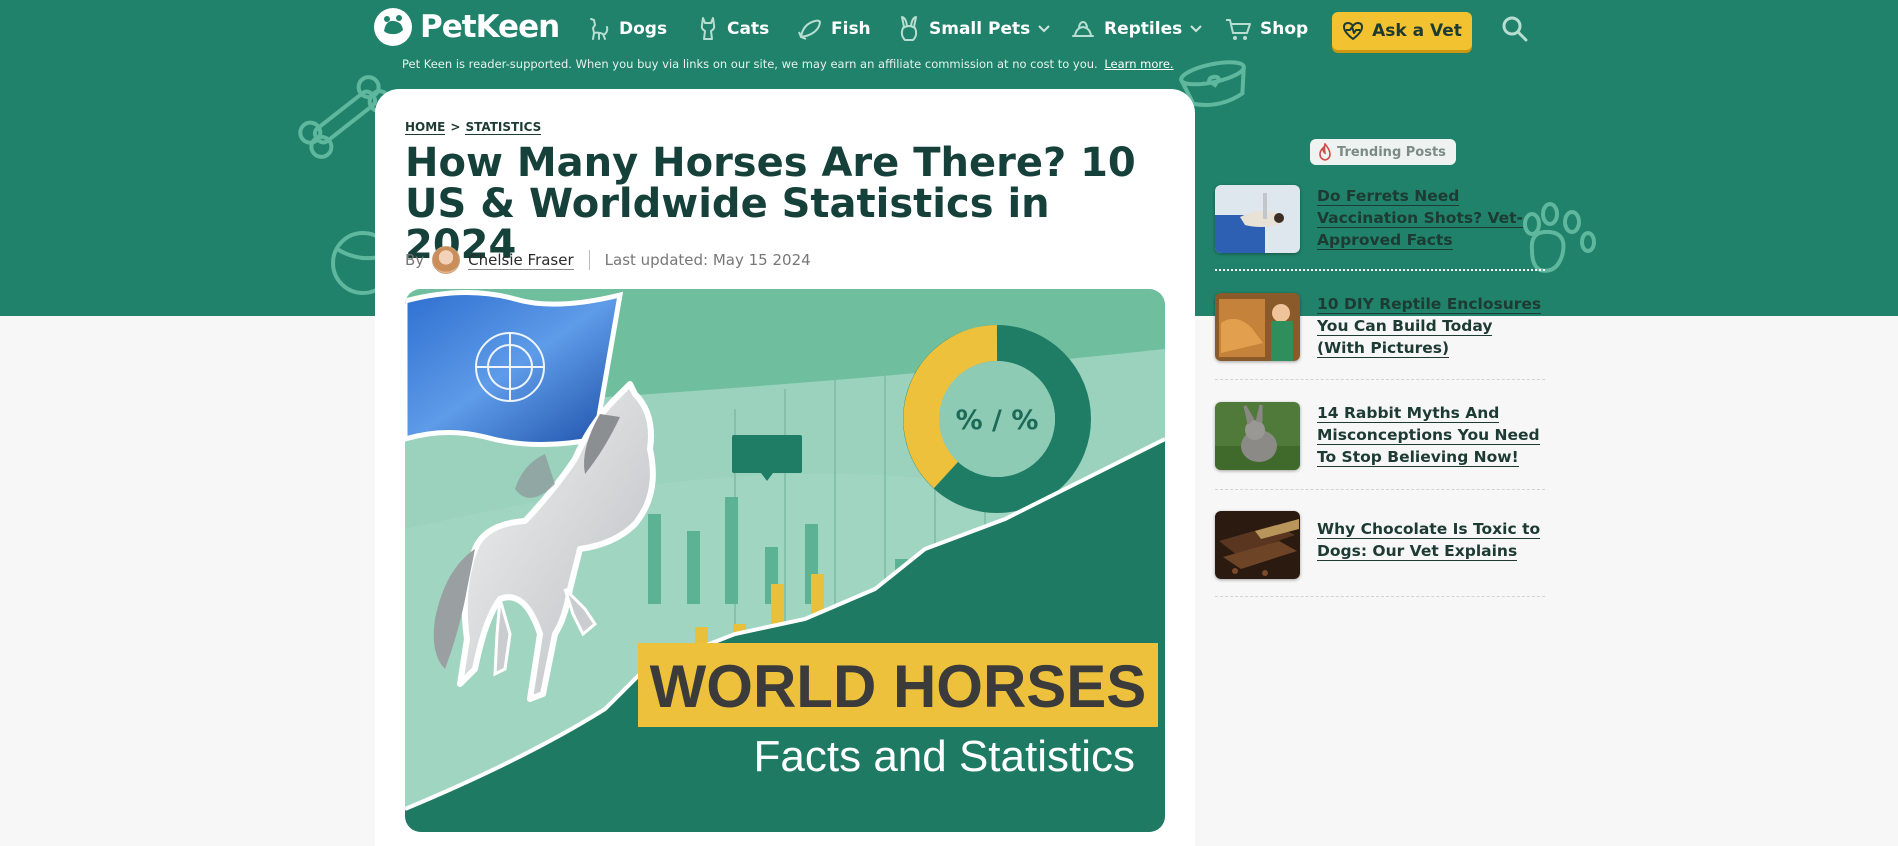 This screenshot has width=1898, height=846. I want to click on nav-item-reptiles: Reptiles, so click(1136, 29).